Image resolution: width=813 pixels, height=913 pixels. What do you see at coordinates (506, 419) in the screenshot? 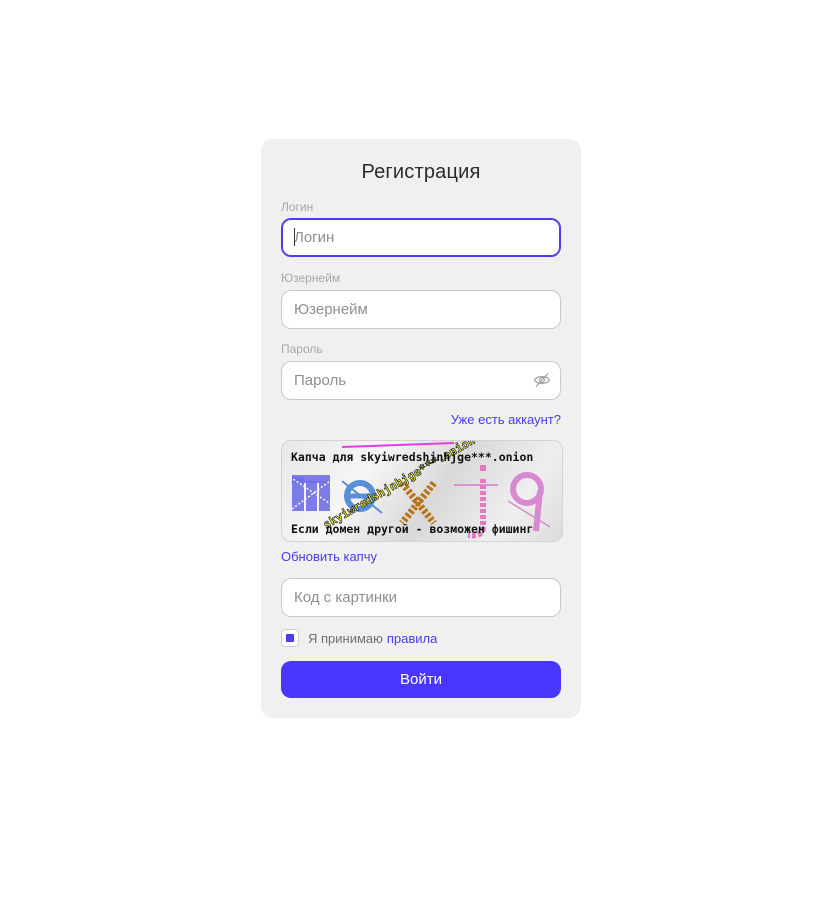
I see `have-account-link: Уже есть аккаунт?` at bounding box center [506, 419].